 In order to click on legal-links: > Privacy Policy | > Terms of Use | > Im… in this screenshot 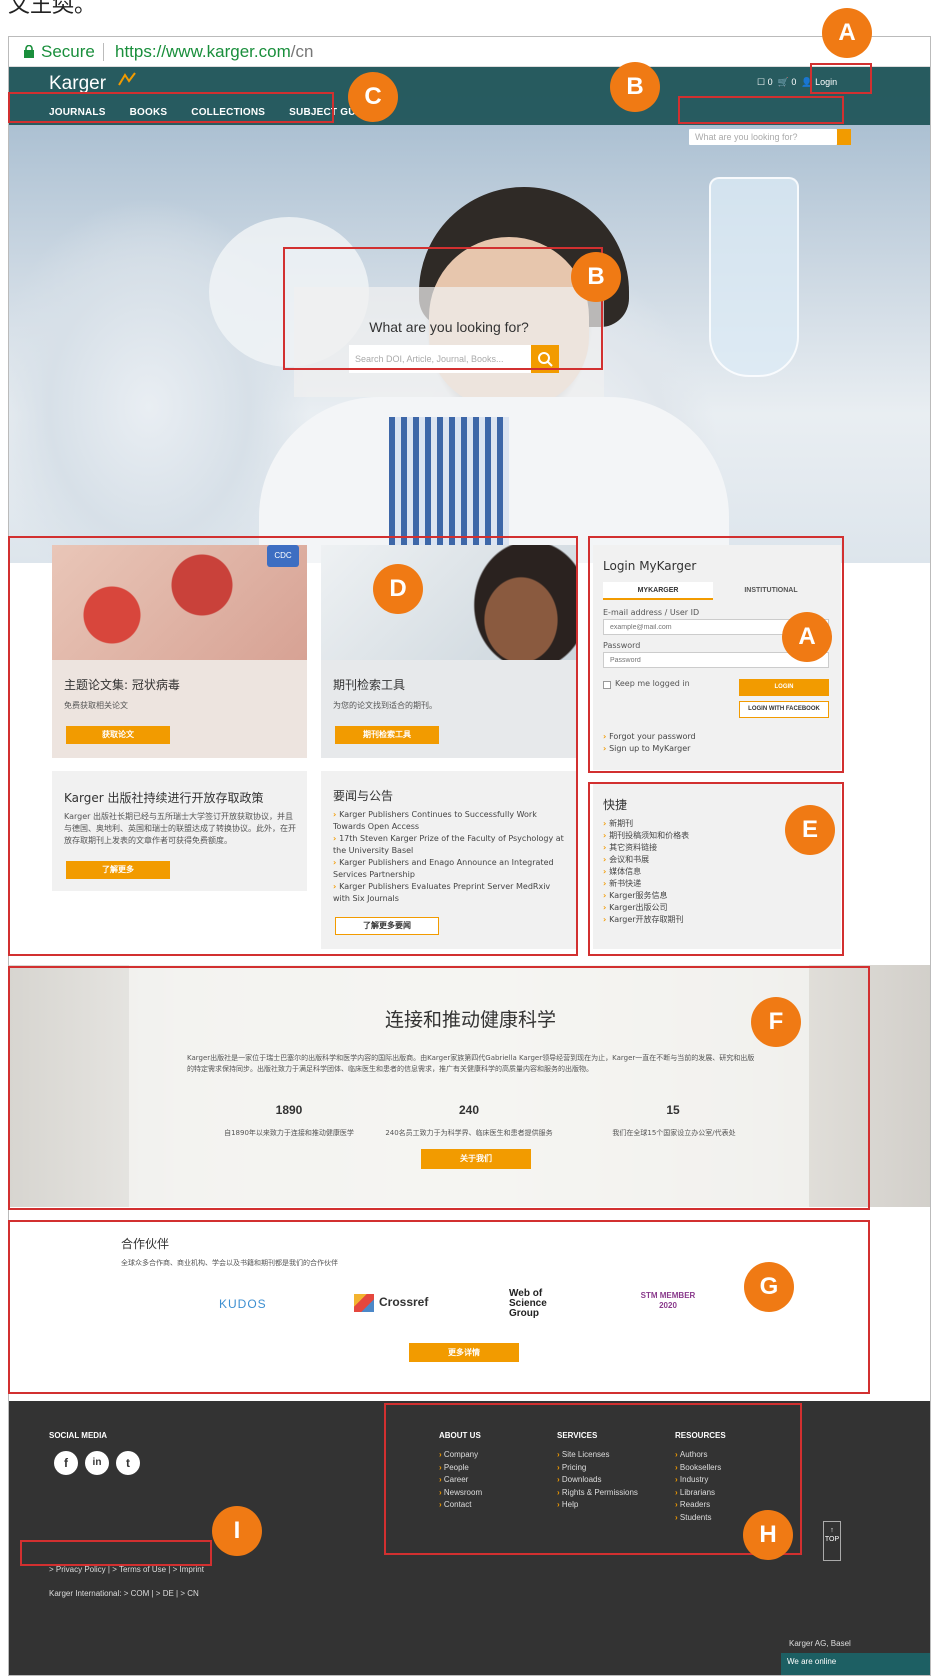, I will do `click(126, 1569)`.